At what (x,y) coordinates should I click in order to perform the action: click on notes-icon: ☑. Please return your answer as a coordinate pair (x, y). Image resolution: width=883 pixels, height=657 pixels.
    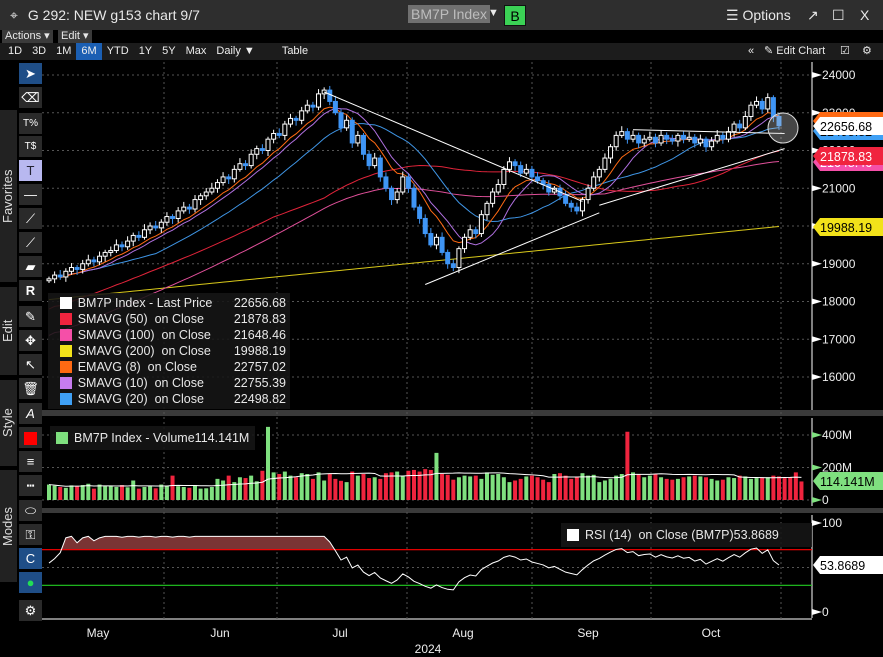
    Looking at the image, I should click on (845, 51).